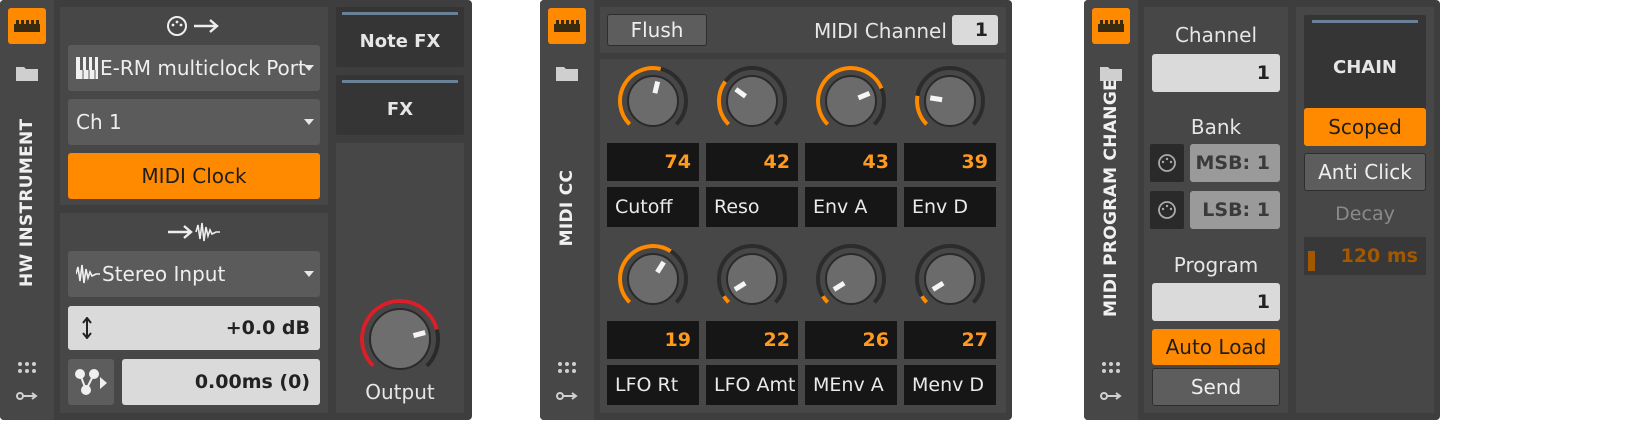 Image resolution: width=1640 pixels, height=439 pixels. Describe the element at coordinates (194, 232) in the screenshot. I see `arrow-waveform-icon` at that location.